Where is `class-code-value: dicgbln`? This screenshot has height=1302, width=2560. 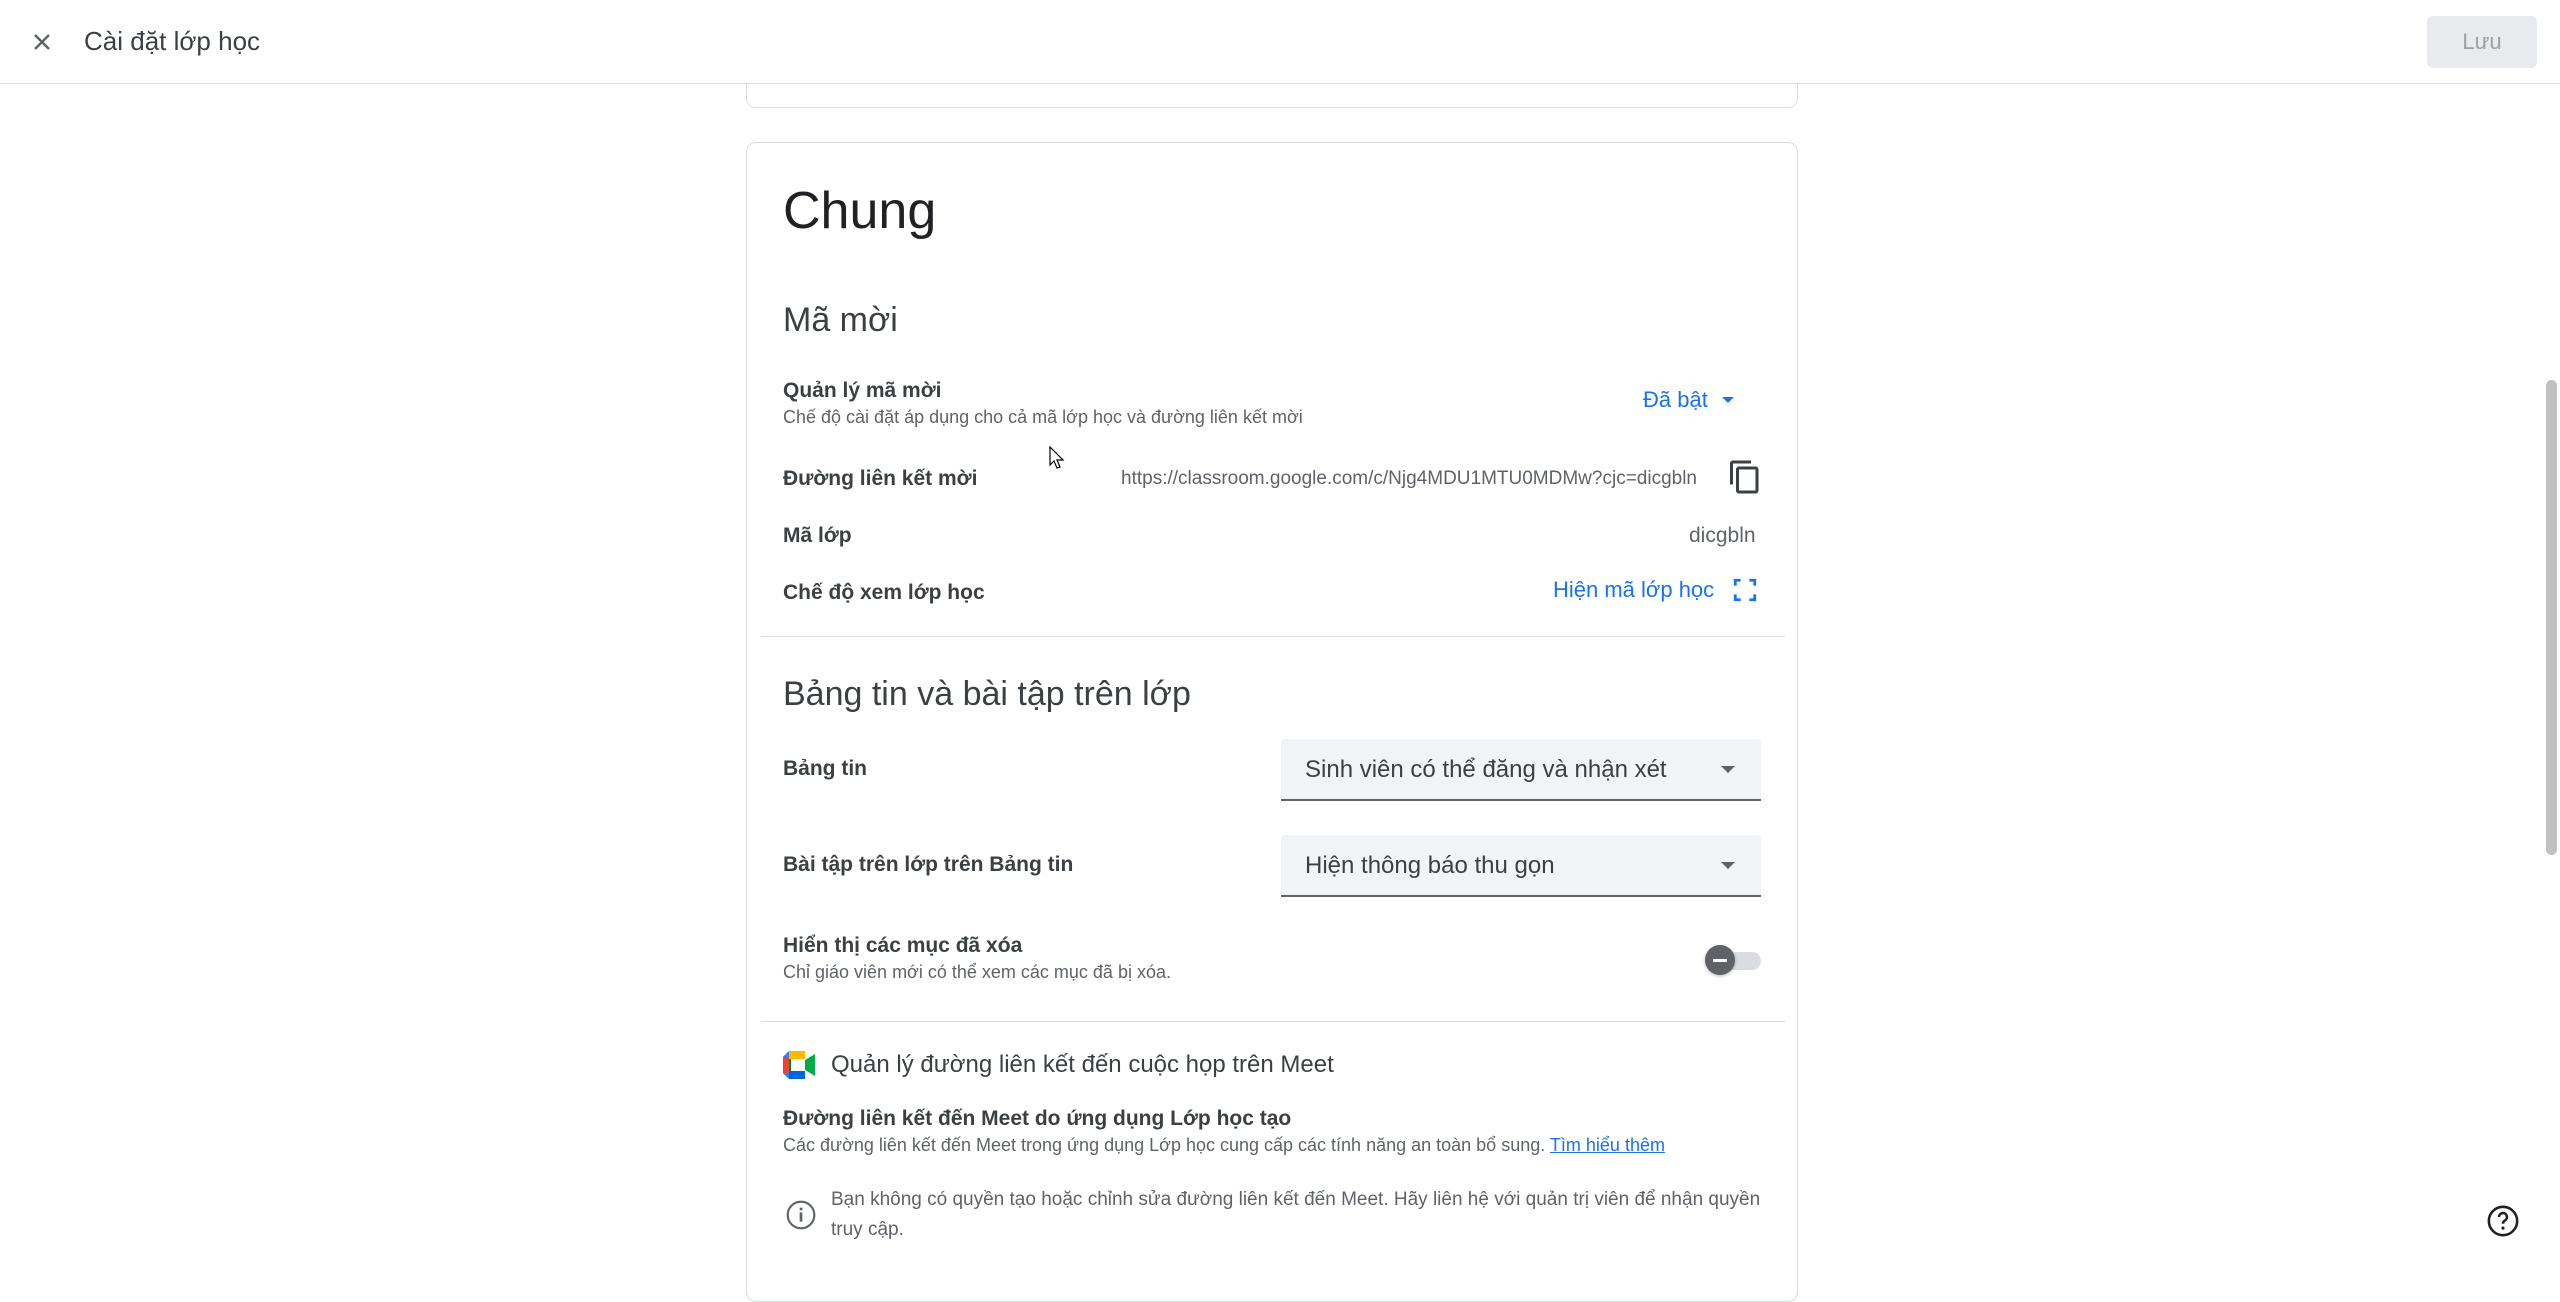 class-code-value: dicgbln is located at coordinates (1722, 535).